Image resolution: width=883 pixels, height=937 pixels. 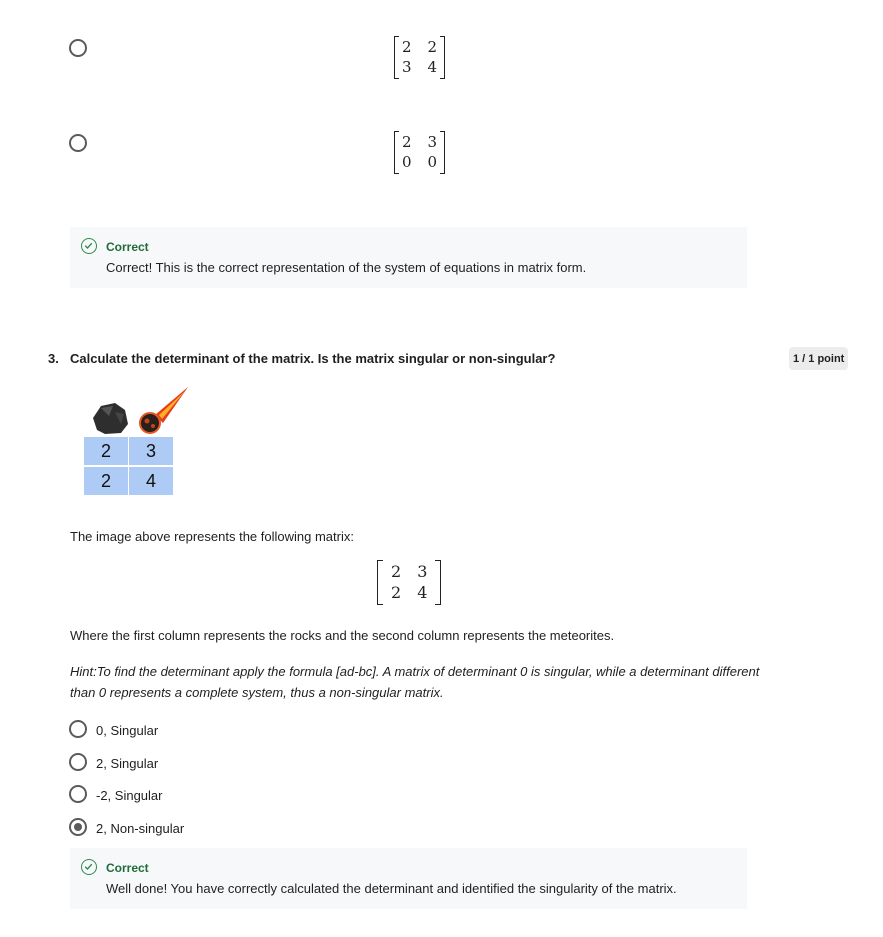 What do you see at coordinates (151, 481) in the screenshot?
I see `illustration-cell: 4` at bounding box center [151, 481].